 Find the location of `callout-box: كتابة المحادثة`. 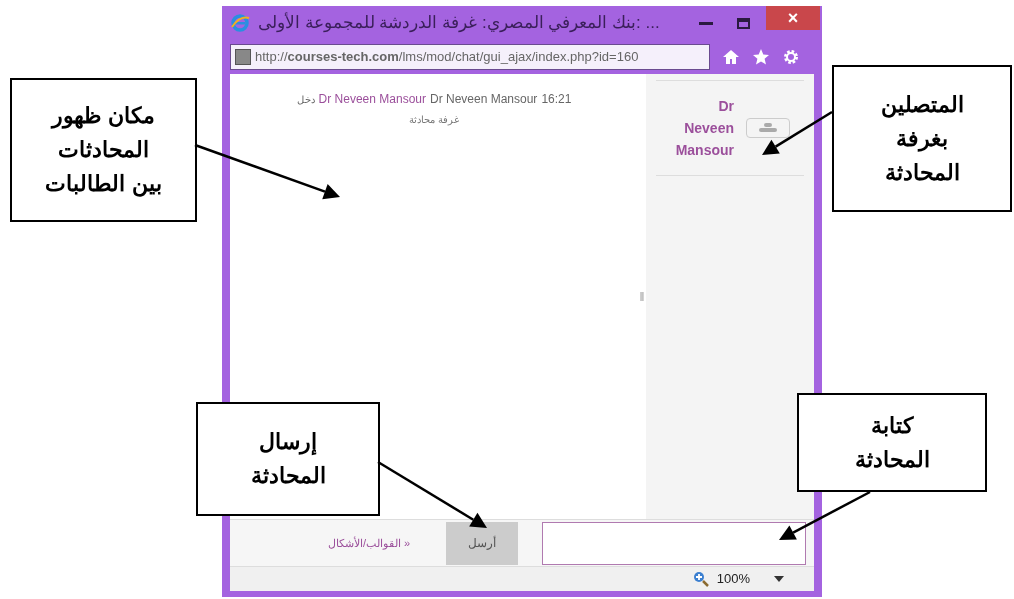

callout-box: كتابة المحادثة is located at coordinates (892, 442).